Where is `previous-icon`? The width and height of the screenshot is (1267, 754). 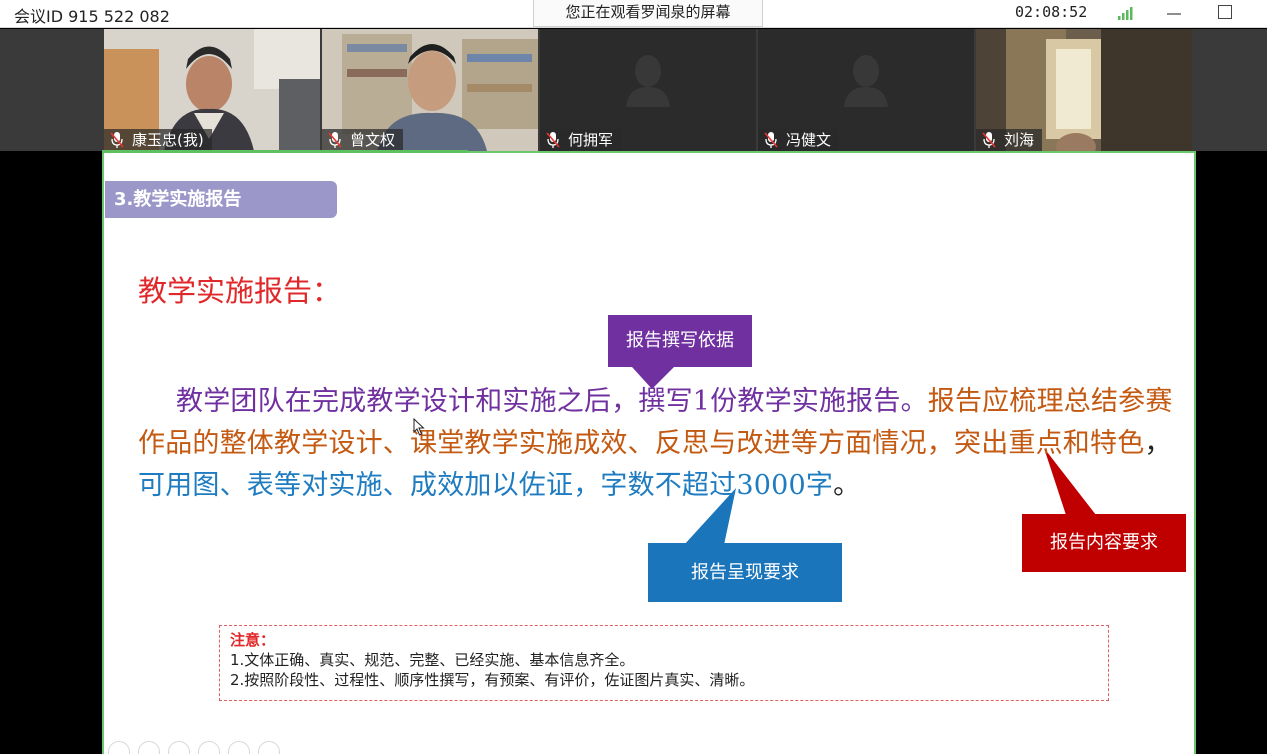
previous-icon is located at coordinates (119, 747).